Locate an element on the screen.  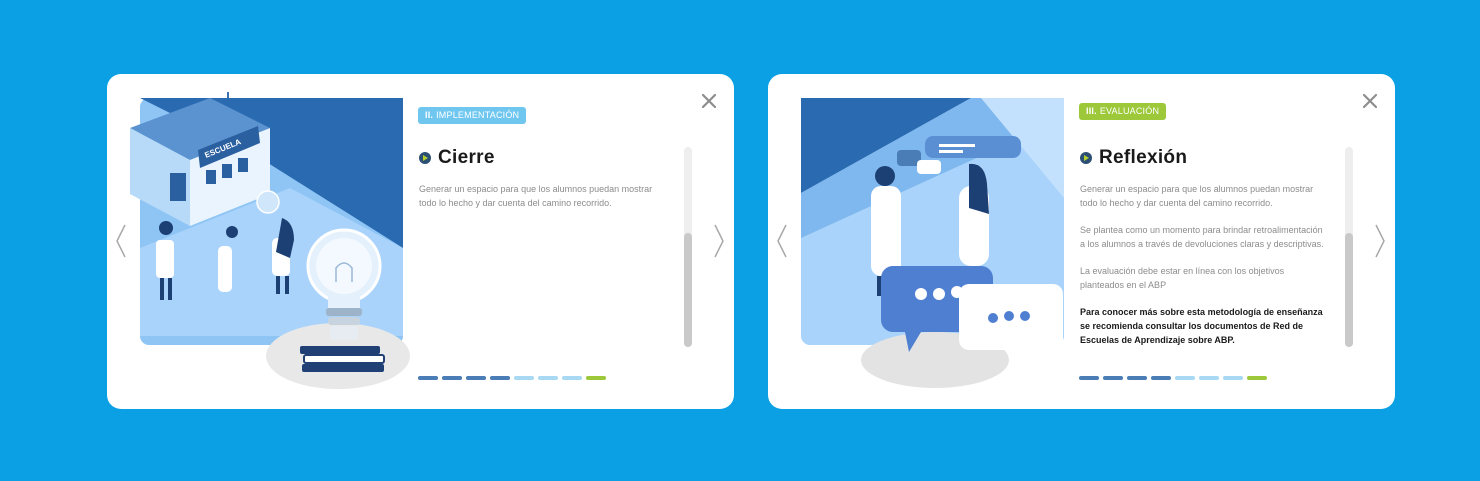
phase-number: III. is located at coordinates (1091, 111).